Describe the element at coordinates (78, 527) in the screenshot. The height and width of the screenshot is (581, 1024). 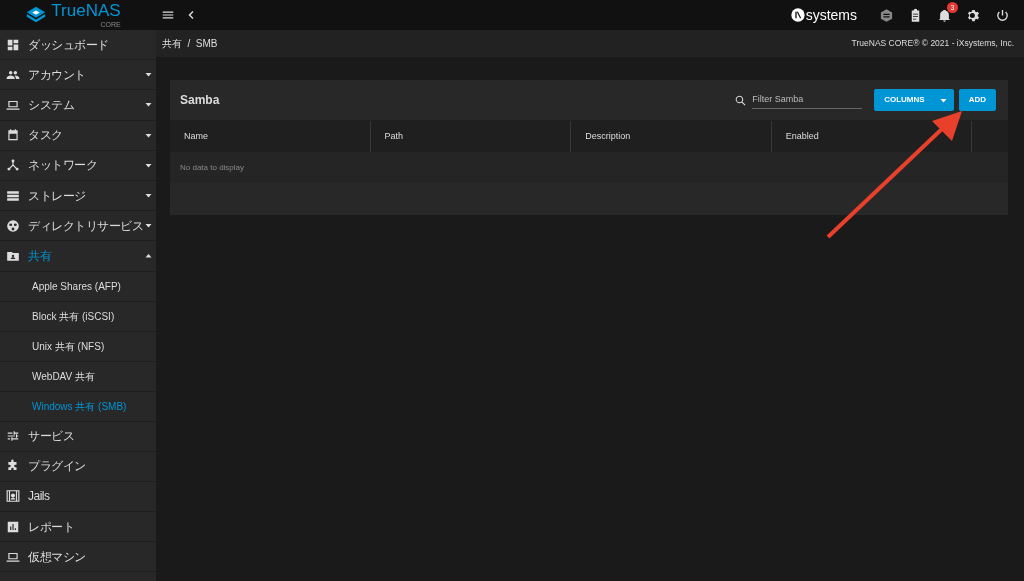
I see `sidebar-item: レポート` at that location.